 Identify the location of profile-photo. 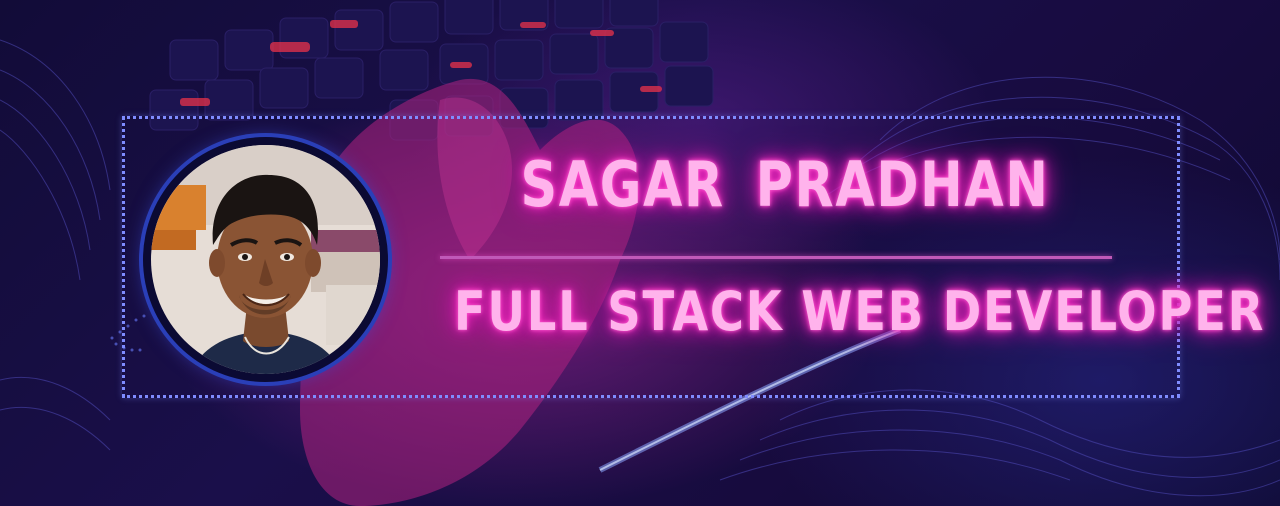
(265, 259).